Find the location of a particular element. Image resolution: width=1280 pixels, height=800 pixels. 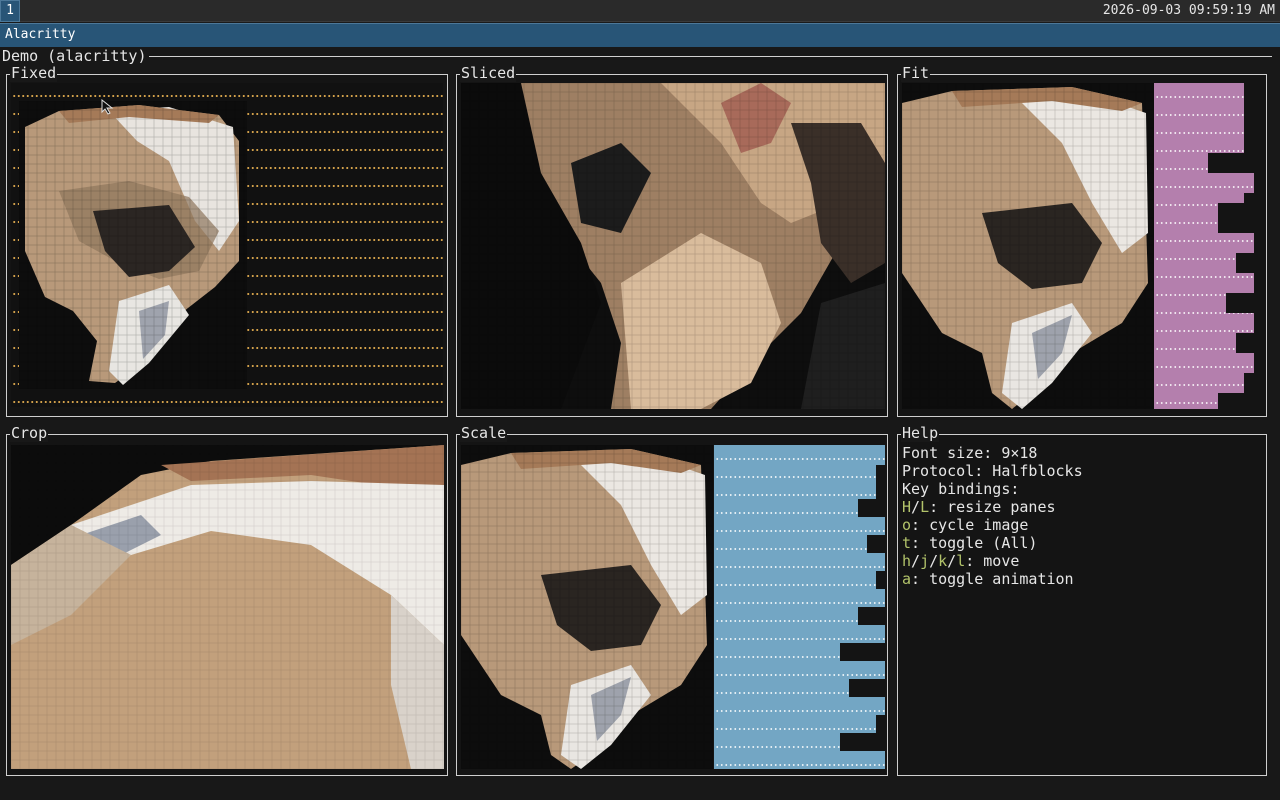

key-t: t is located at coordinates (907, 543).